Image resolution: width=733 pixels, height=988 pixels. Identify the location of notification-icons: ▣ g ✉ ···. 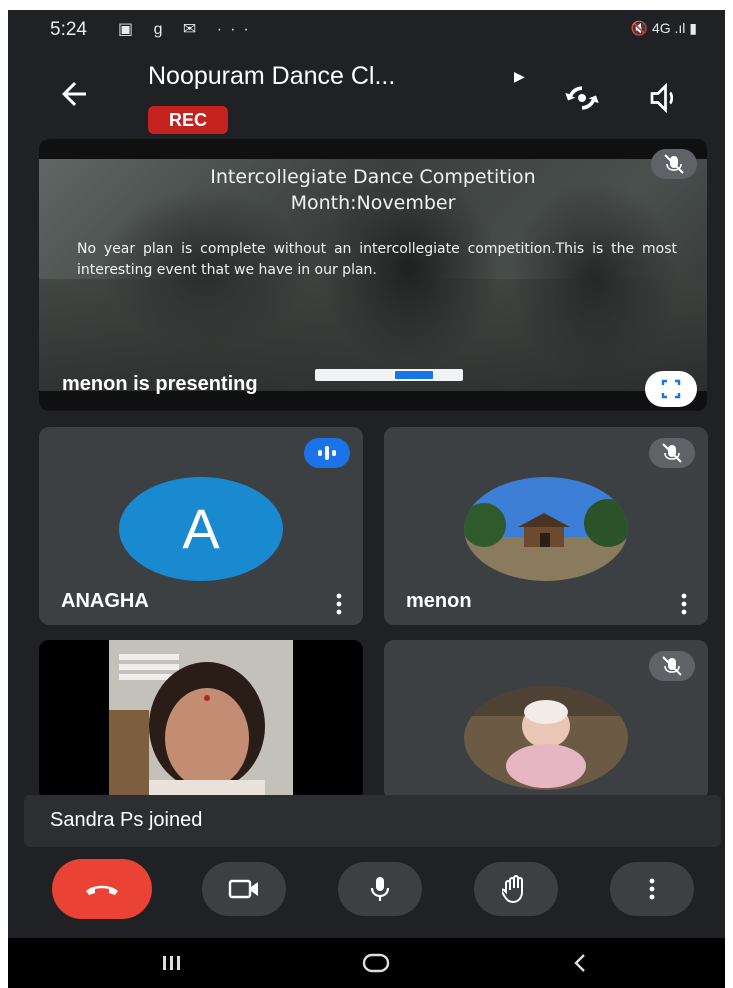
(187, 29).